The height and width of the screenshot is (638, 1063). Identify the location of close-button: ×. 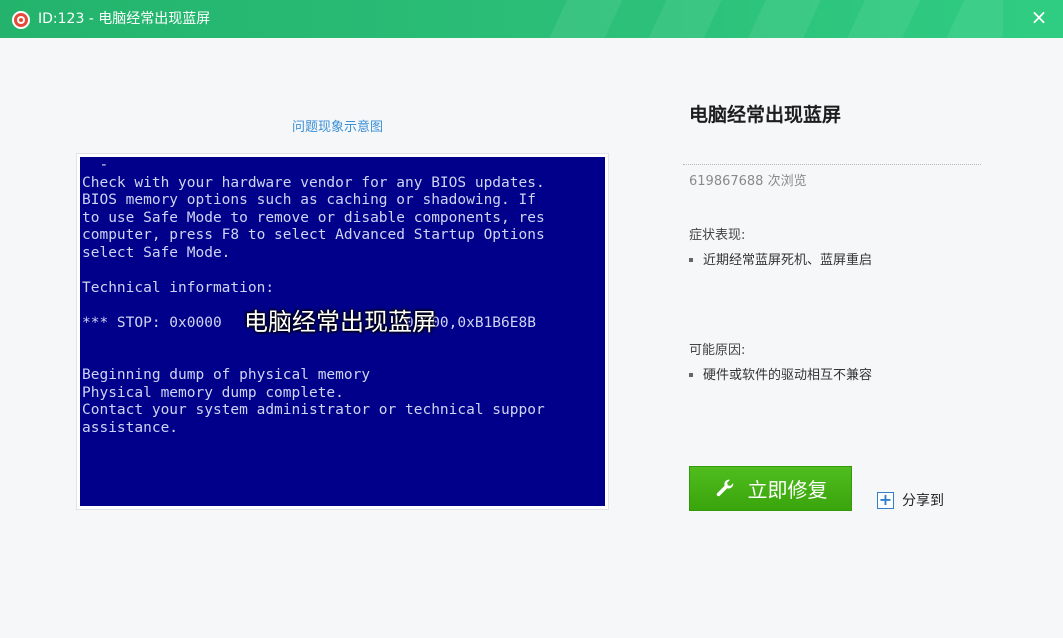
(1039, 17).